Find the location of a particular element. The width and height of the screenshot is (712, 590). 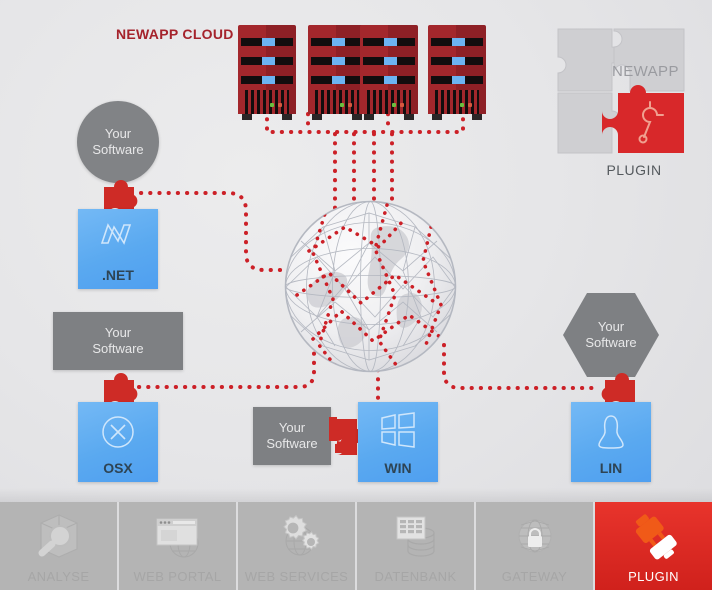

platform-label: WIN is located at coordinates (398, 468).